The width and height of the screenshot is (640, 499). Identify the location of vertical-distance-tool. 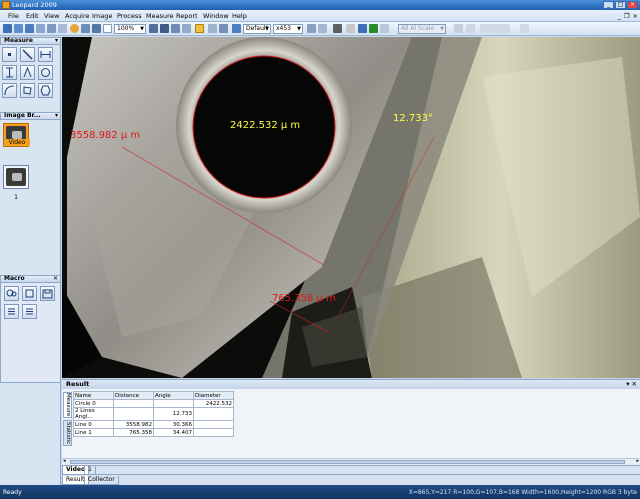
(9, 72).